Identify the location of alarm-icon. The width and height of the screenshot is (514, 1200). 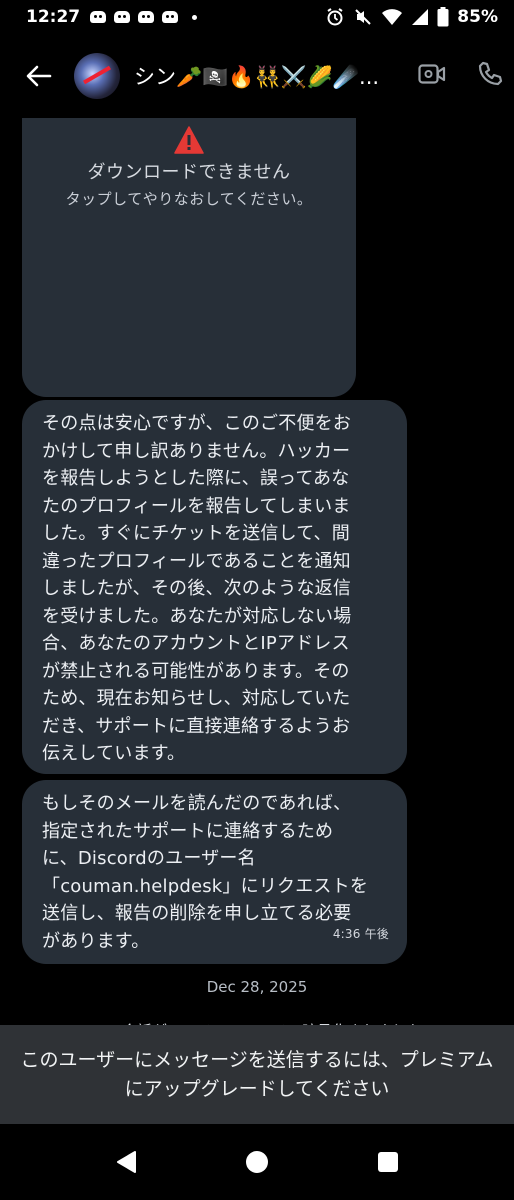
(335, 17).